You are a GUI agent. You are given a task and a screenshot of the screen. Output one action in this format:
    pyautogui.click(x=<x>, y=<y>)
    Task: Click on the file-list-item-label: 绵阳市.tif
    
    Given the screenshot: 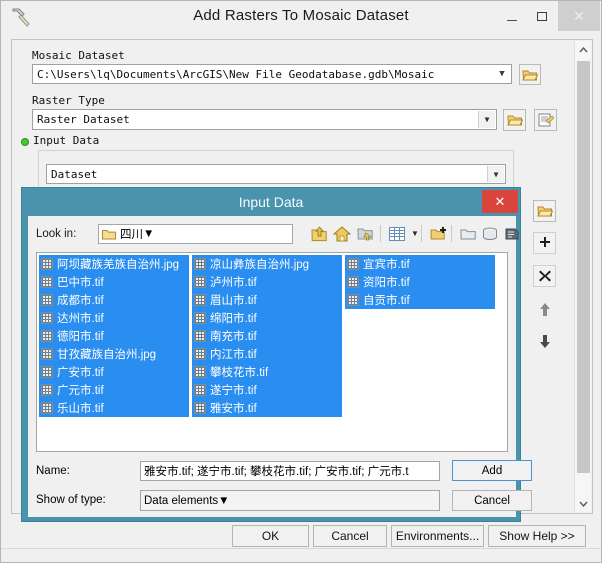 What is the action you would take?
    pyautogui.click(x=233, y=319)
    